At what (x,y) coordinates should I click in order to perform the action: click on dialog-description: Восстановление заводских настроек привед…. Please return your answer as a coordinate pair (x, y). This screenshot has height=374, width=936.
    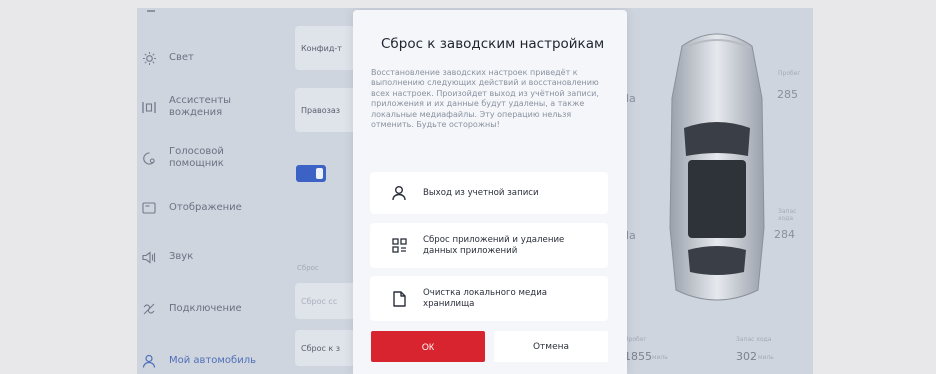
    Looking at the image, I should click on (485, 99).